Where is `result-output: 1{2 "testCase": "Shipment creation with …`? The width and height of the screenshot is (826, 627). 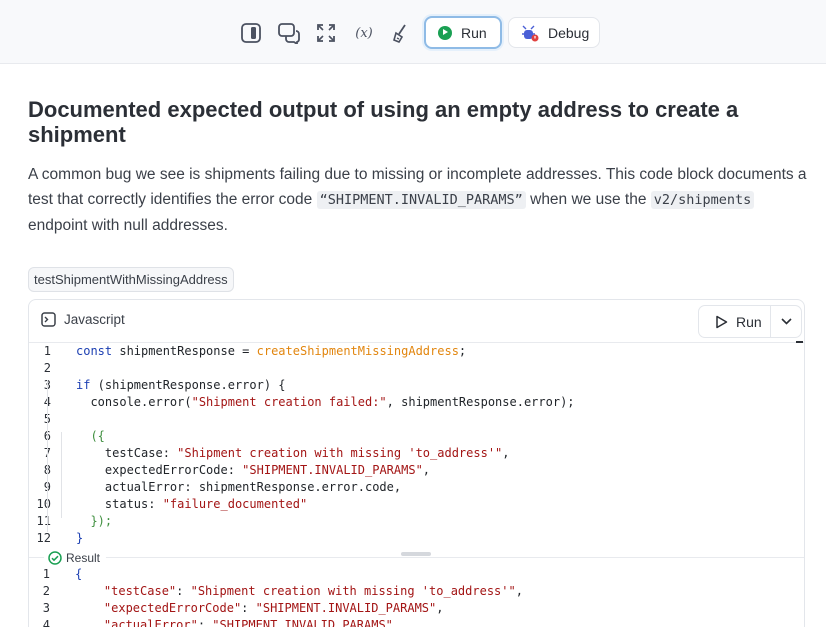 result-output: 1{2 "testCase": "Shipment creation with … is located at coordinates (416, 596).